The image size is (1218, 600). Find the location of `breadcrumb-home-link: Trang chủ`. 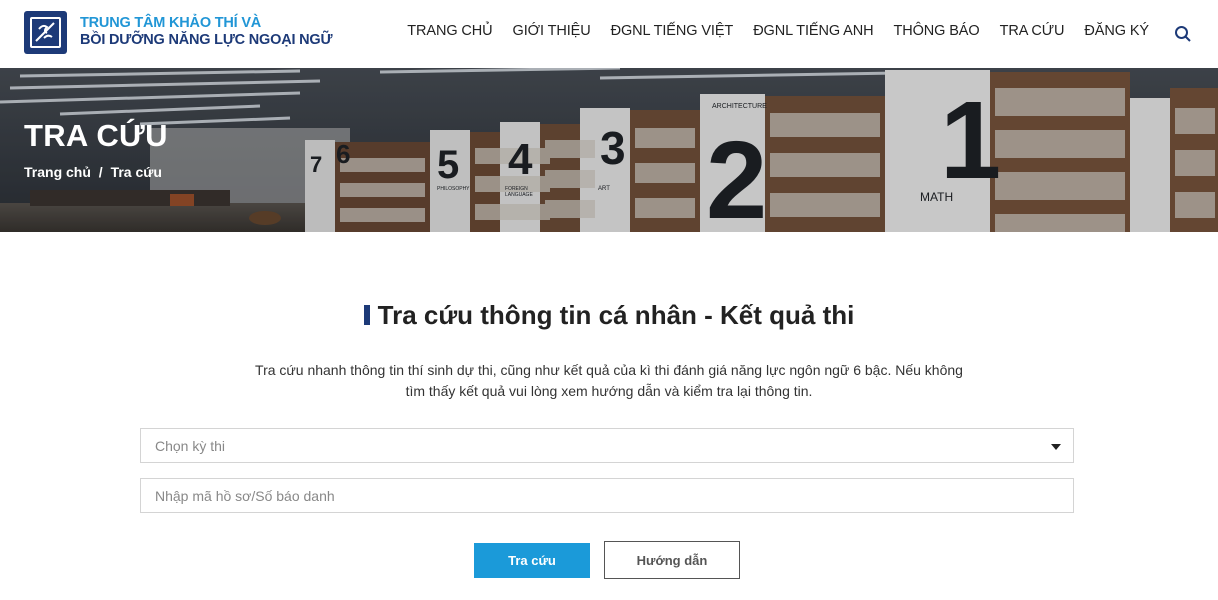

breadcrumb-home-link: Trang chủ is located at coordinates (57, 172).